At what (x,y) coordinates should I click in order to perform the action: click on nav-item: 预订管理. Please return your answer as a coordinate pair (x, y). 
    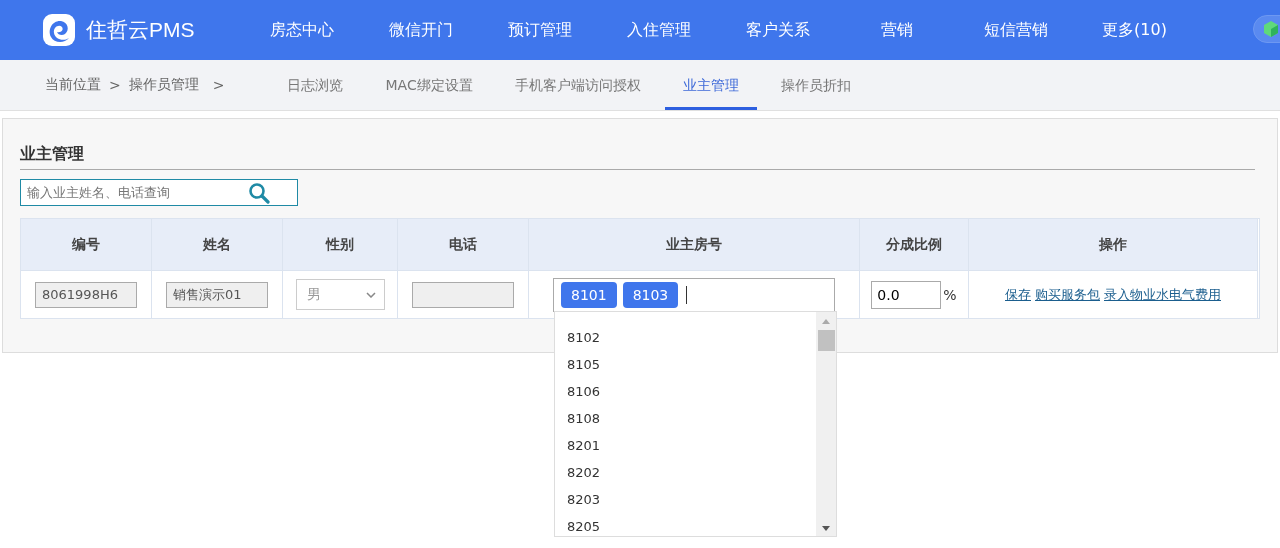
    Looking at the image, I should click on (539, 30).